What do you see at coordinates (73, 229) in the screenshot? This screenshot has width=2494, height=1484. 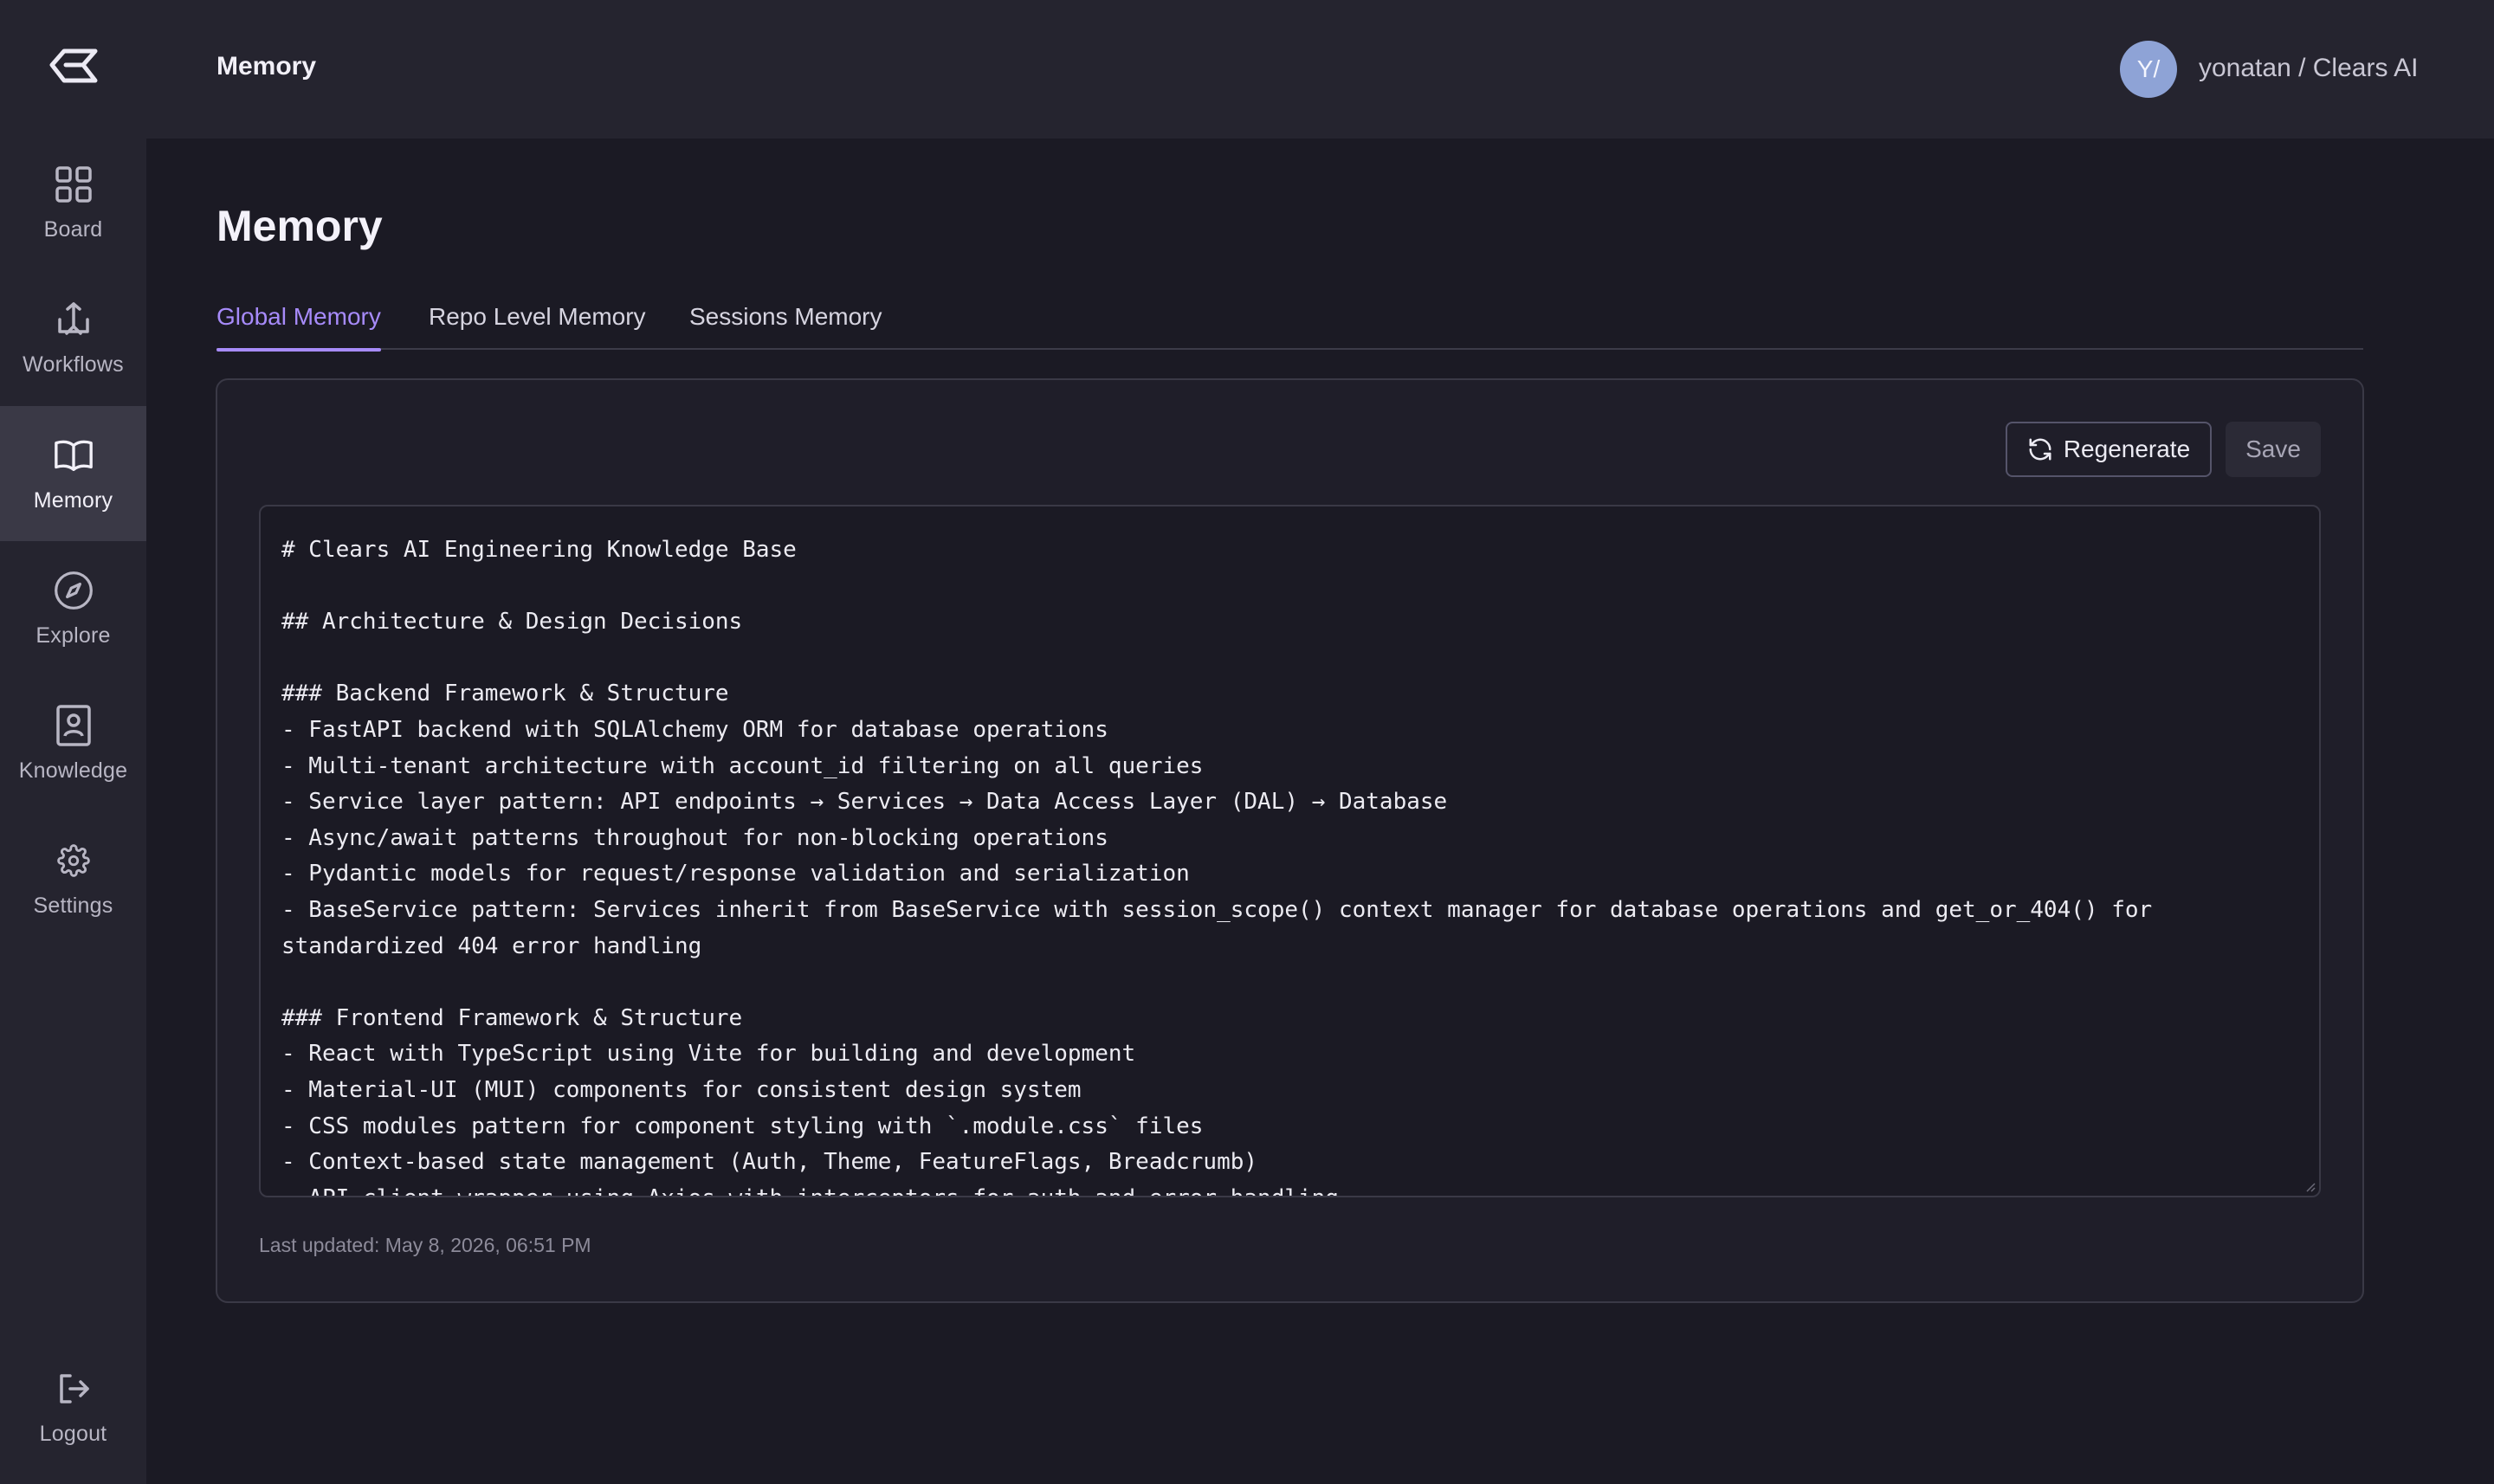 I see `sidebar-item-label: Board` at bounding box center [73, 229].